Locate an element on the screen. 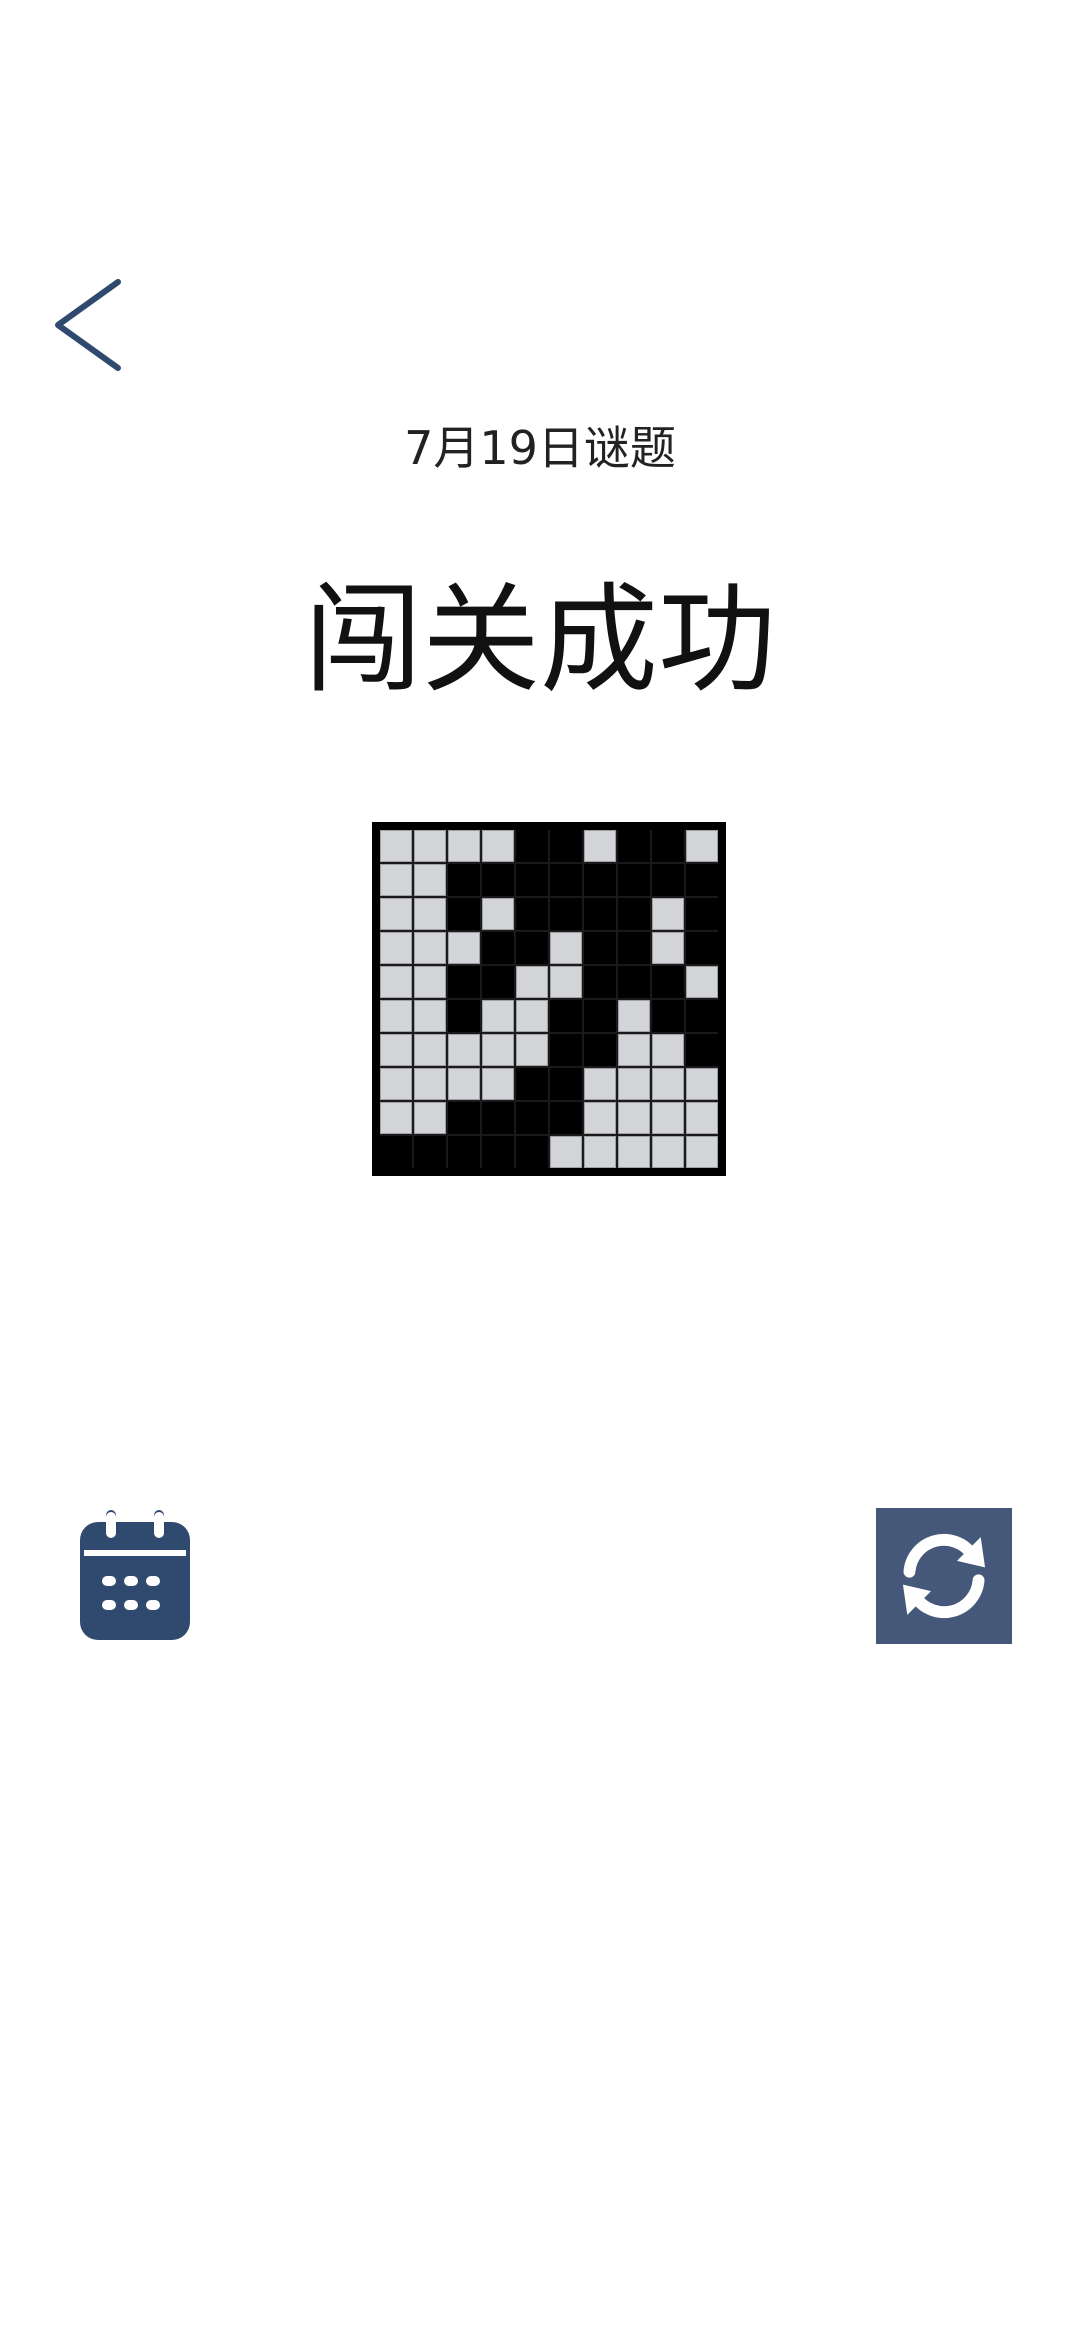 This screenshot has width=1080, height=2340. back-button is located at coordinates (85, 325).